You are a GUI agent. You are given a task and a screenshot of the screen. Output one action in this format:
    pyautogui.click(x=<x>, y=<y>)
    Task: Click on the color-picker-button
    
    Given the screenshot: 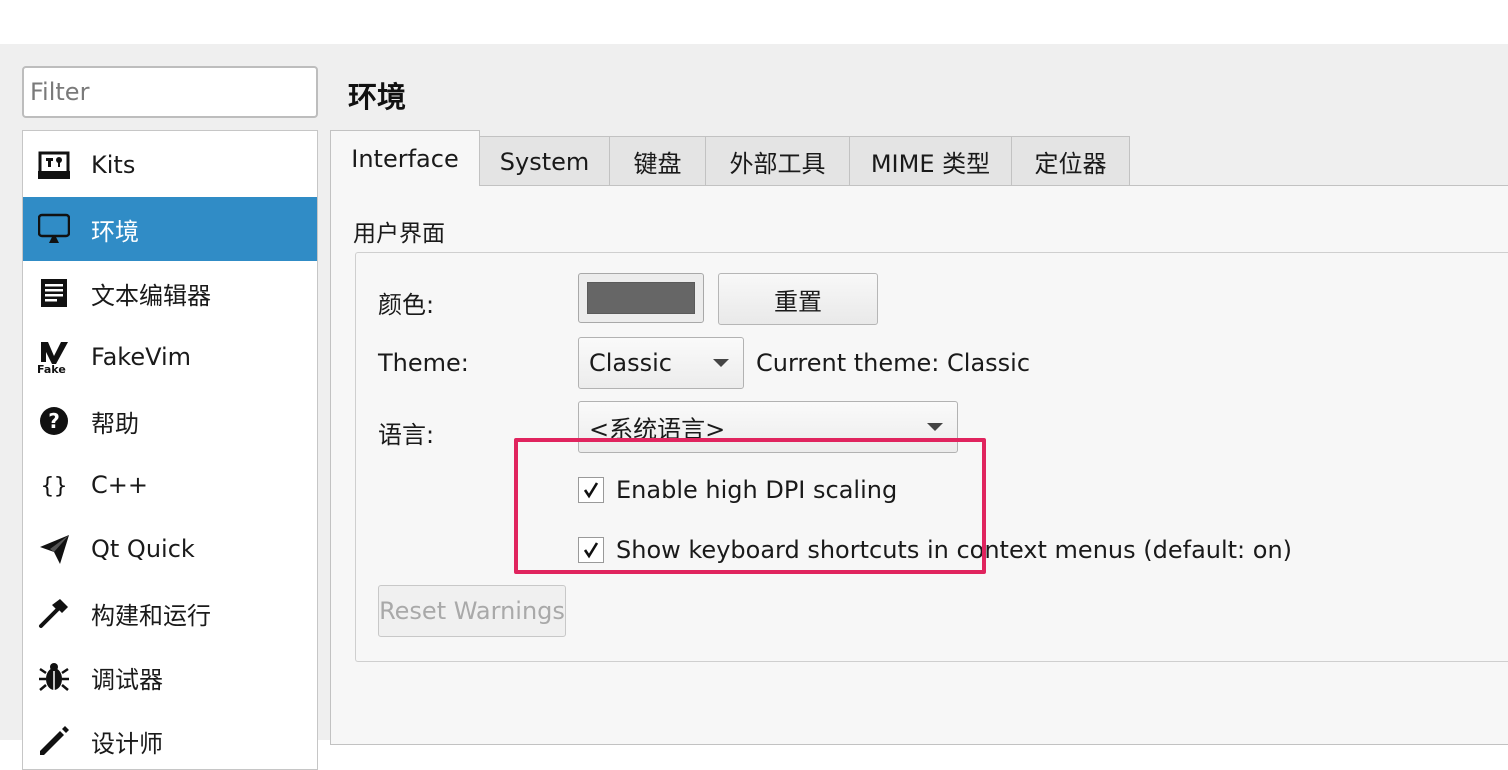 What is the action you would take?
    pyautogui.click(x=641, y=298)
    